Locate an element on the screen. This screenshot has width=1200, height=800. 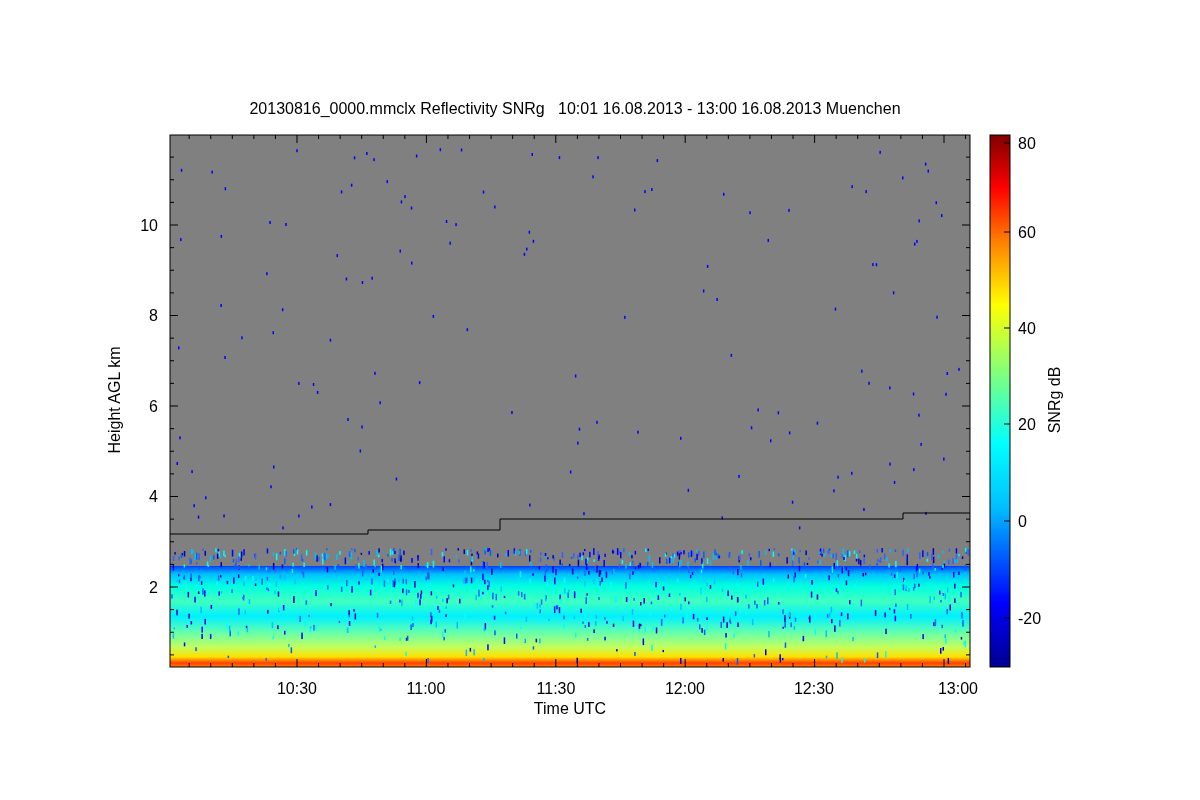
tick-label: 8 is located at coordinates (153, 315).